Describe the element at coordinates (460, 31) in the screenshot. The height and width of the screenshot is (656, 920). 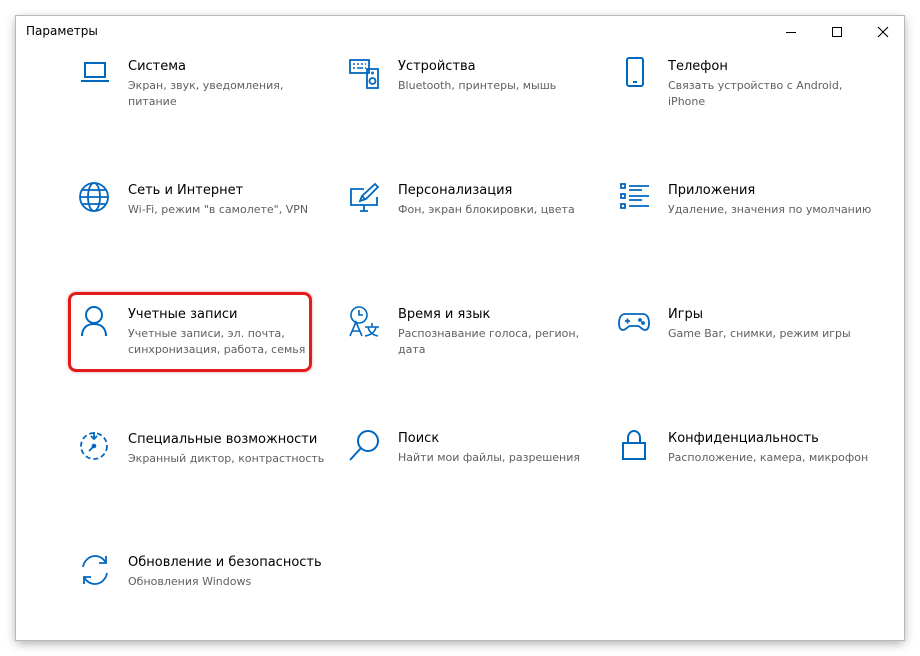
I see `title-bar: Параметры` at that location.